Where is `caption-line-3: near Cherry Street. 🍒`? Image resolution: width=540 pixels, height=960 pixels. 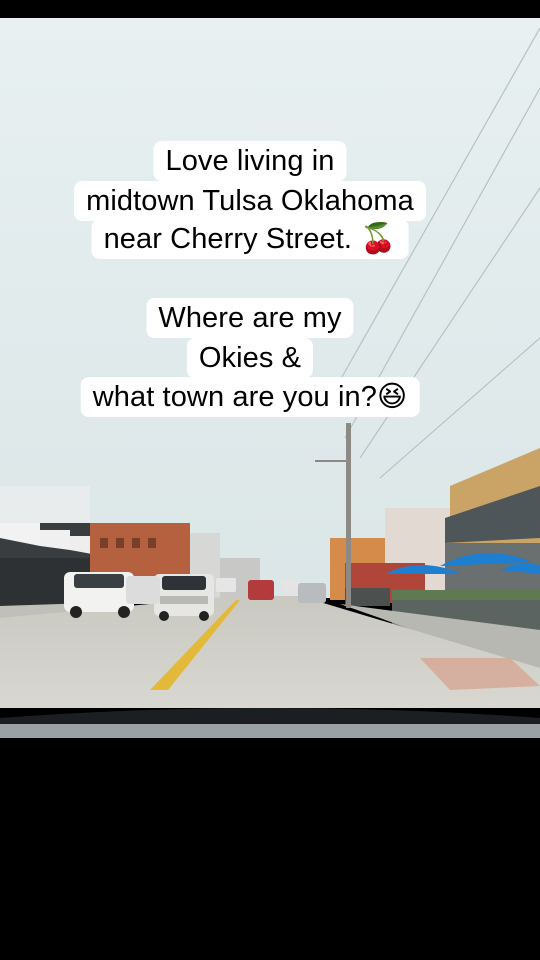
caption-line-3: near Cherry Street. 🍒 is located at coordinates (250, 239).